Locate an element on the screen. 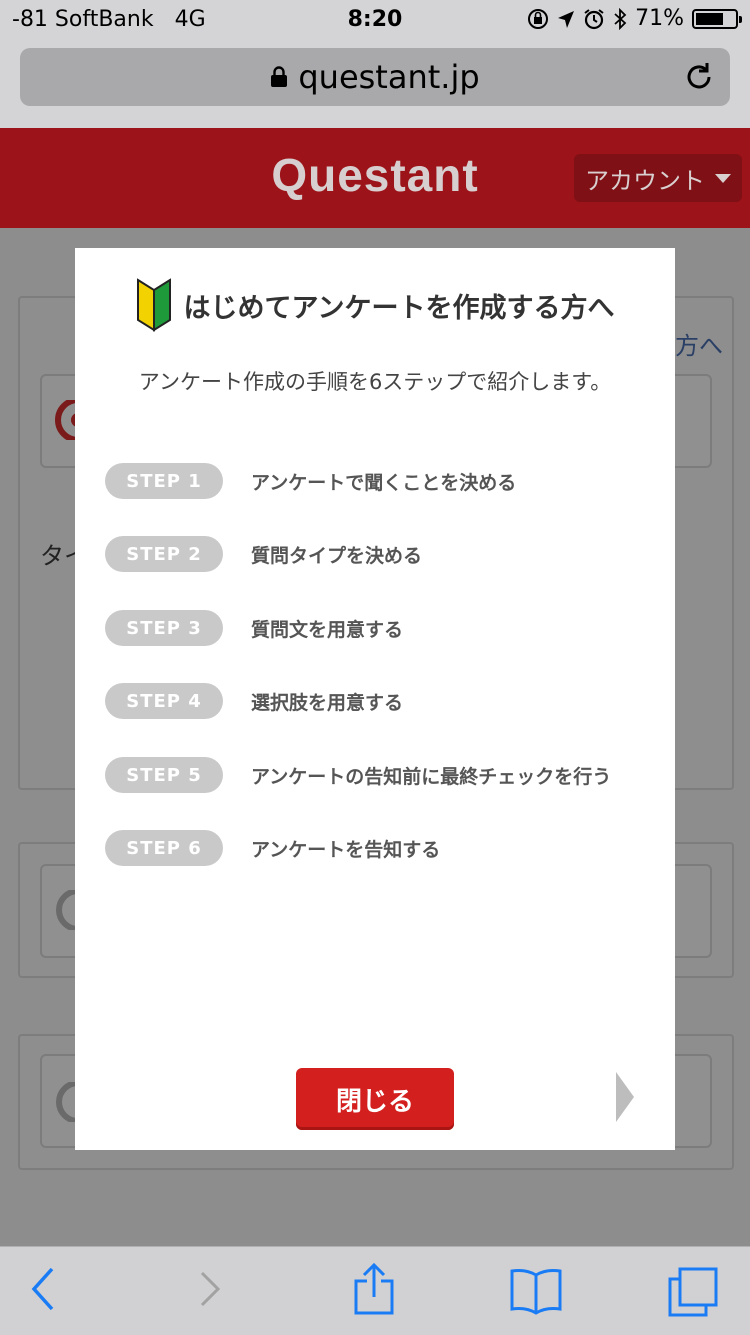  battery-icon is located at coordinates (717, 18).